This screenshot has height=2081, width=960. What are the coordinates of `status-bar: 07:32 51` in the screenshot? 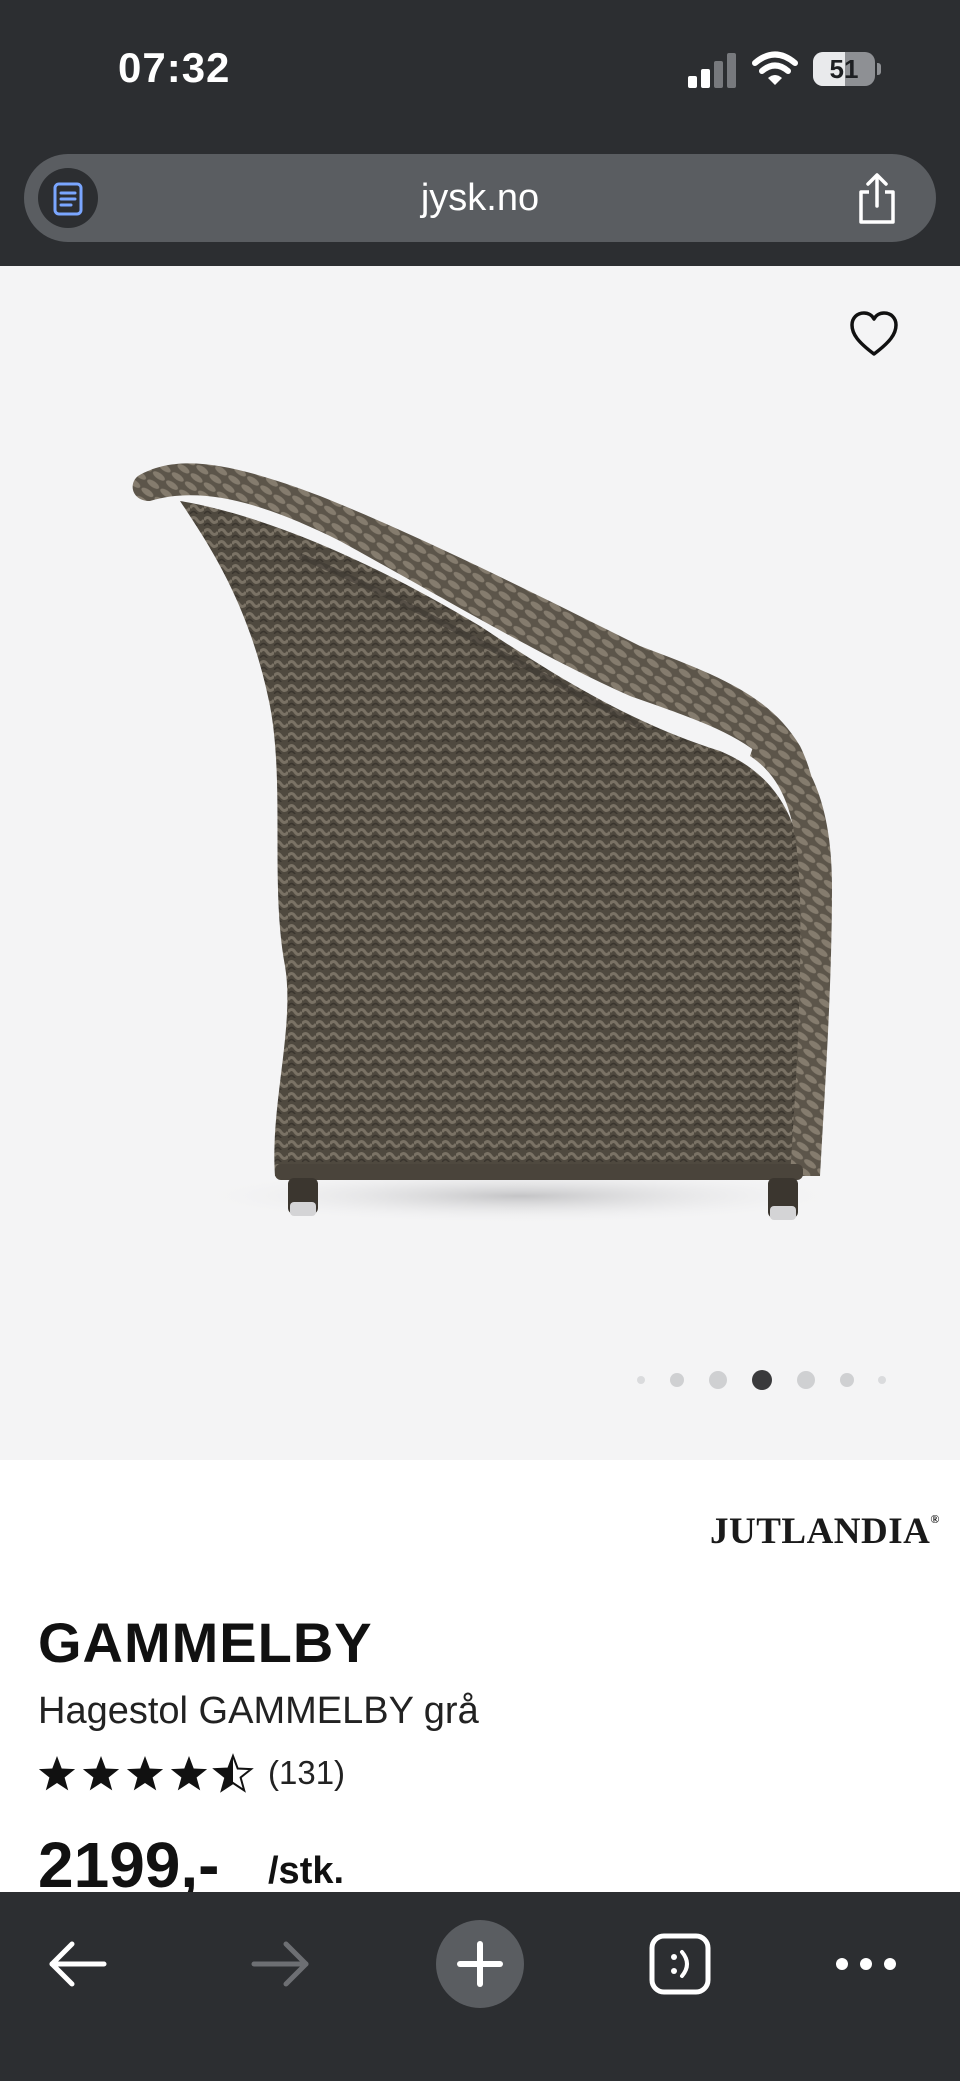 It's located at (480, 70).